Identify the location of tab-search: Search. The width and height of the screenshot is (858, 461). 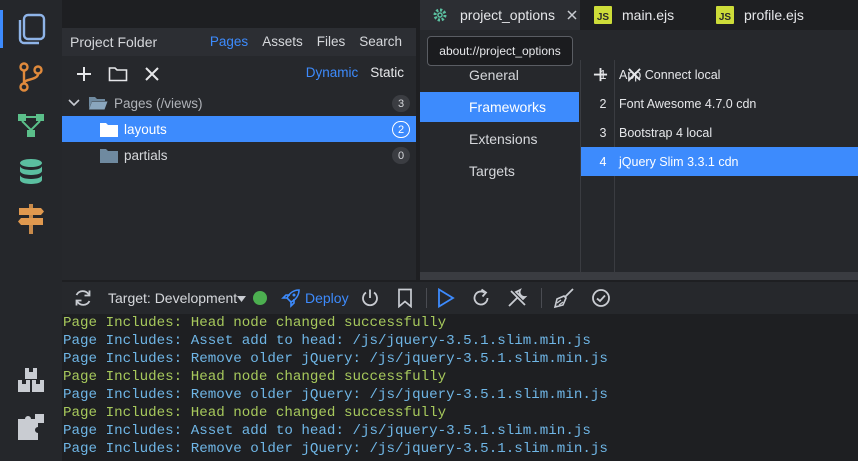
(380, 41).